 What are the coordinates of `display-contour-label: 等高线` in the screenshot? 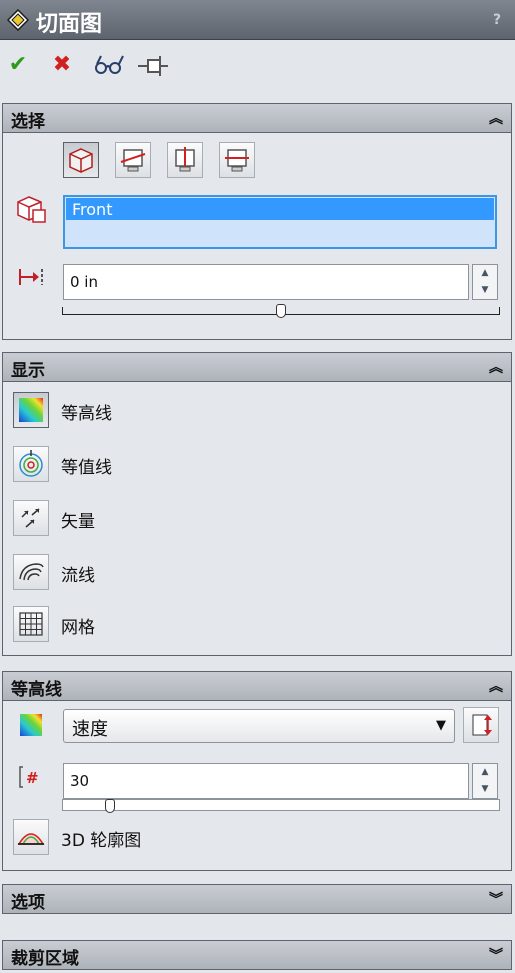 It's located at (86, 414).